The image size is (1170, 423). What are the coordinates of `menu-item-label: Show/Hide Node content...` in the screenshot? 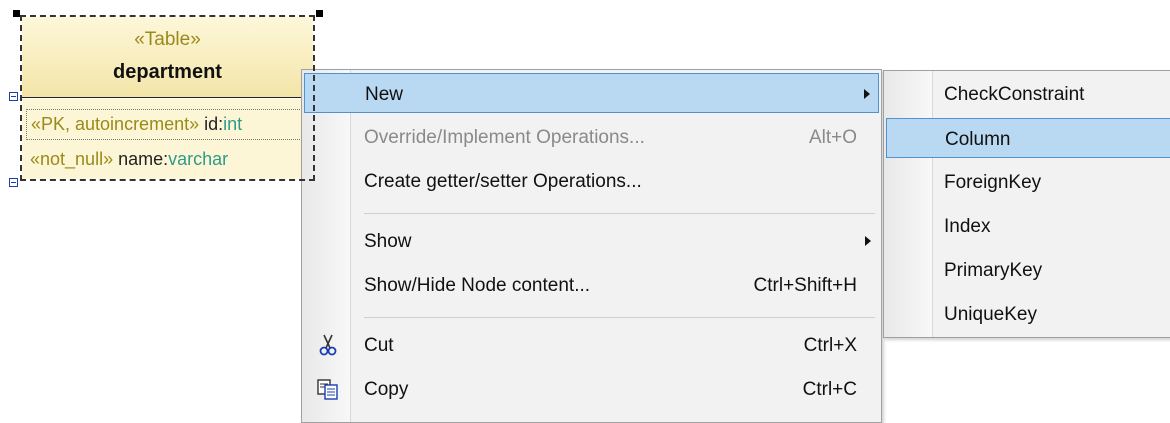 It's located at (477, 285).